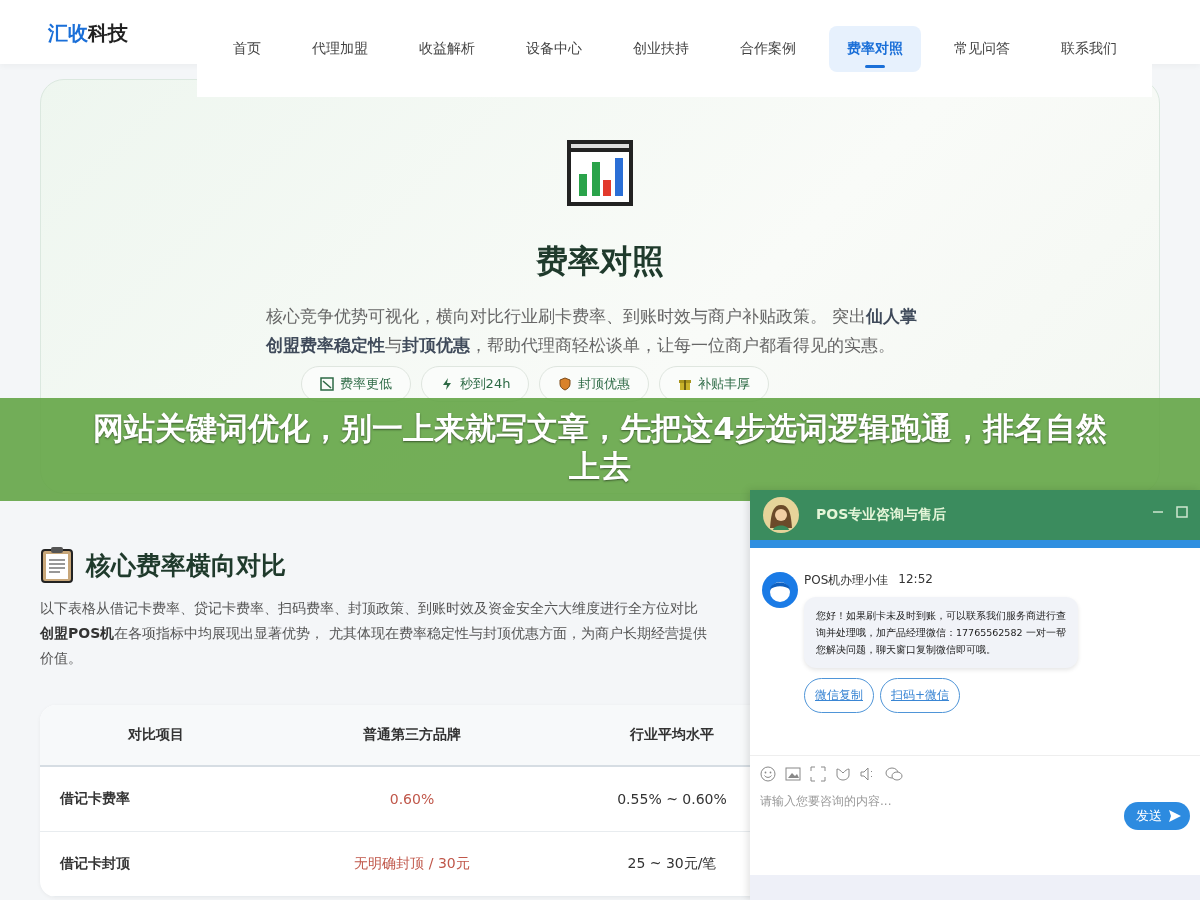 This screenshot has width=1200, height=900. What do you see at coordinates (846, 580) in the screenshot?
I see `agent-name: POS机办理小佳` at bounding box center [846, 580].